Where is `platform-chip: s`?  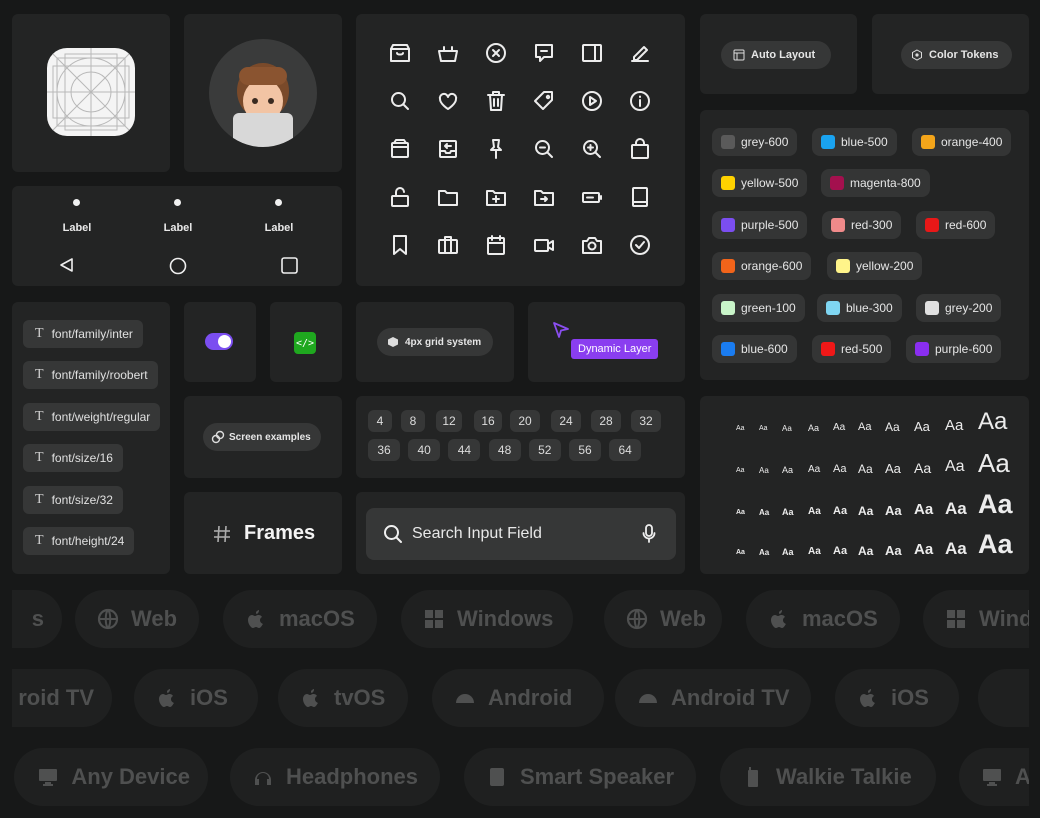 platform-chip: s is located at coordinates (37, 619).